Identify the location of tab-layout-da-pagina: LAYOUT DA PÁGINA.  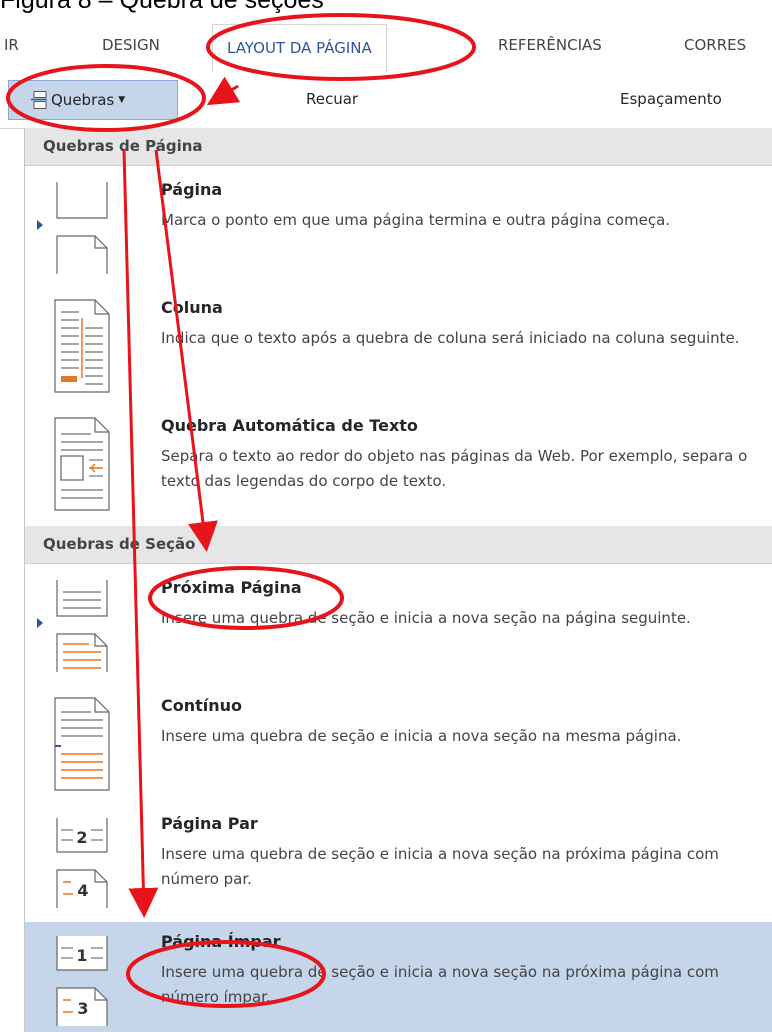
(299, 48).